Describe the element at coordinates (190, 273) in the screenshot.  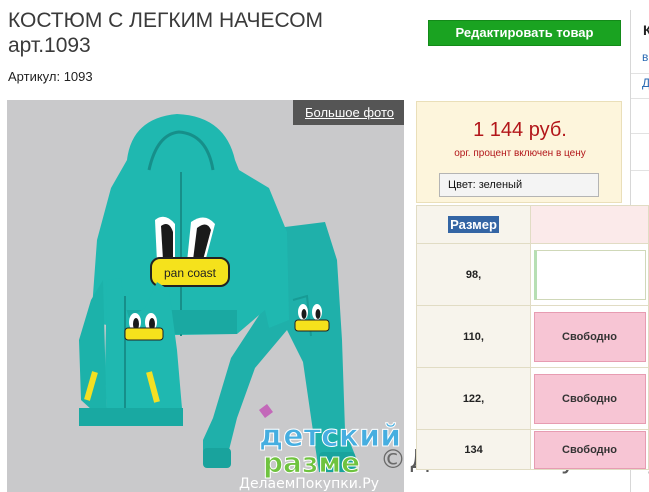
I see `brand-label: pan coast` at that location.